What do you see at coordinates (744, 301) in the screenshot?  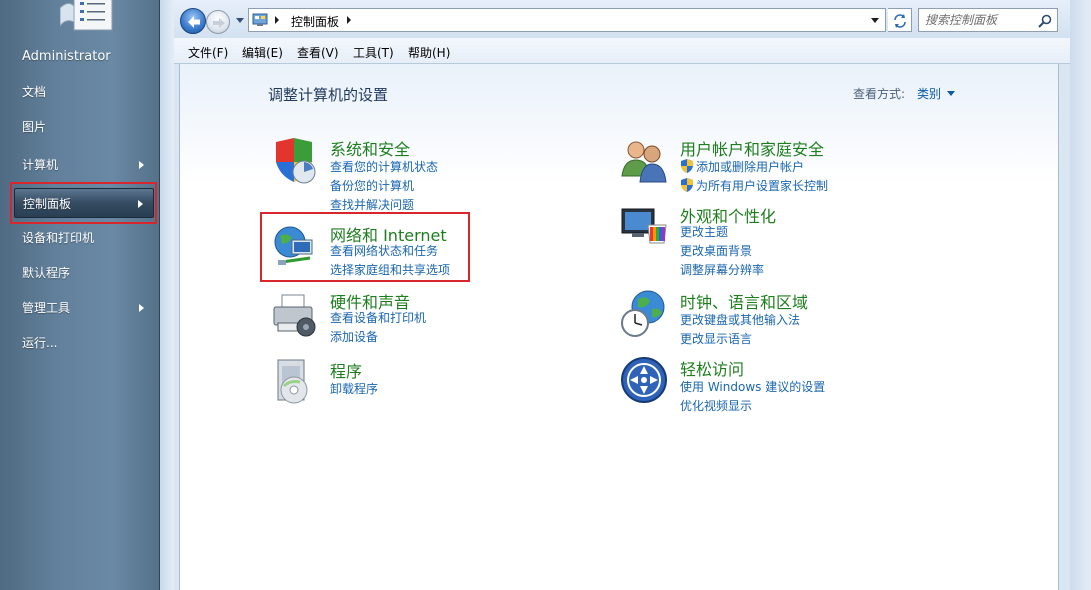 I see `category-title: 时钟、语言和区域` at bounding box center [744, 301].